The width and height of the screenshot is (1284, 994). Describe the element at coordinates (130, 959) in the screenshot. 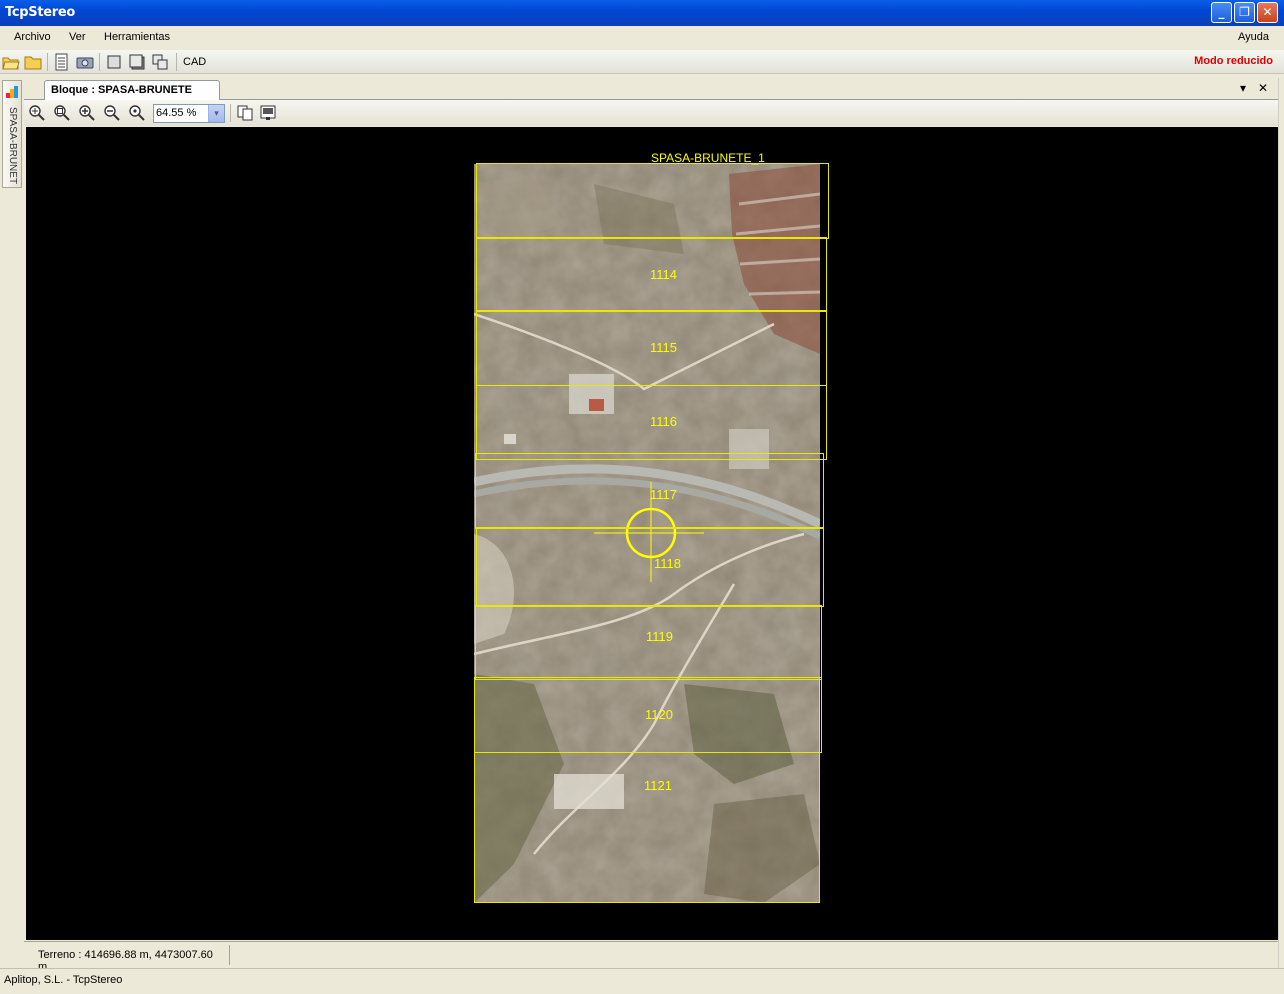

I see `coordinates-readout: Terreno : 414696.88 m, 4473007.60 m` at that location.